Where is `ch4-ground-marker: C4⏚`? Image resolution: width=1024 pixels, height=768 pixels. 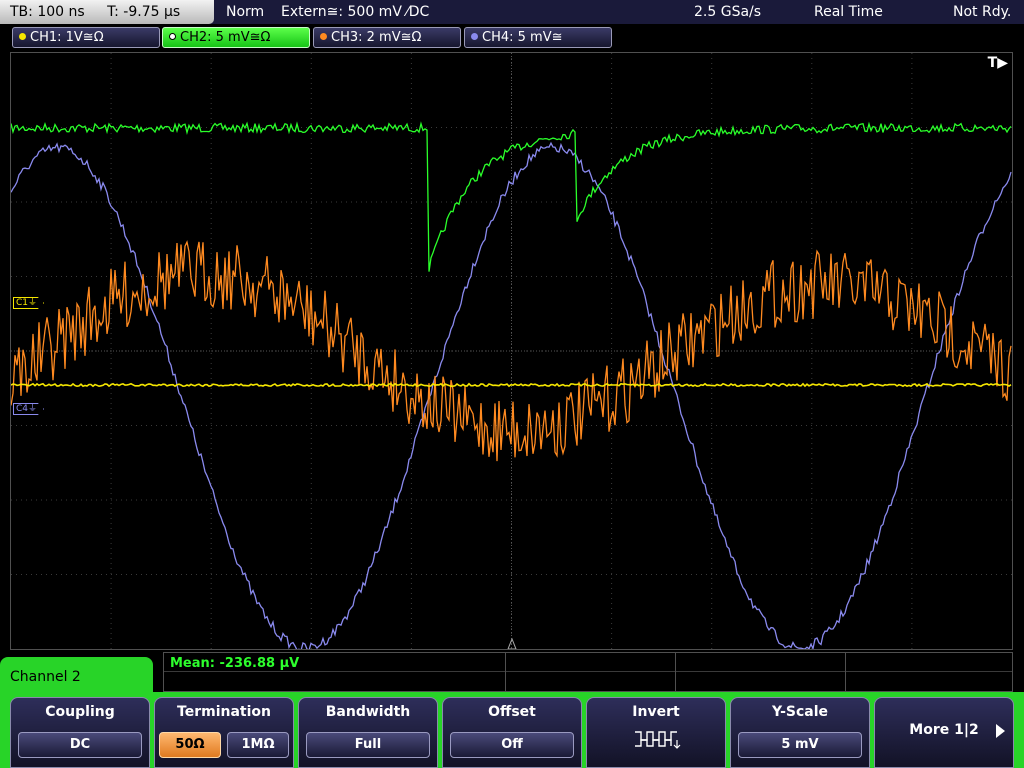 ch4-ground-marker: C4⏚ is located at coordinates (29, 409).